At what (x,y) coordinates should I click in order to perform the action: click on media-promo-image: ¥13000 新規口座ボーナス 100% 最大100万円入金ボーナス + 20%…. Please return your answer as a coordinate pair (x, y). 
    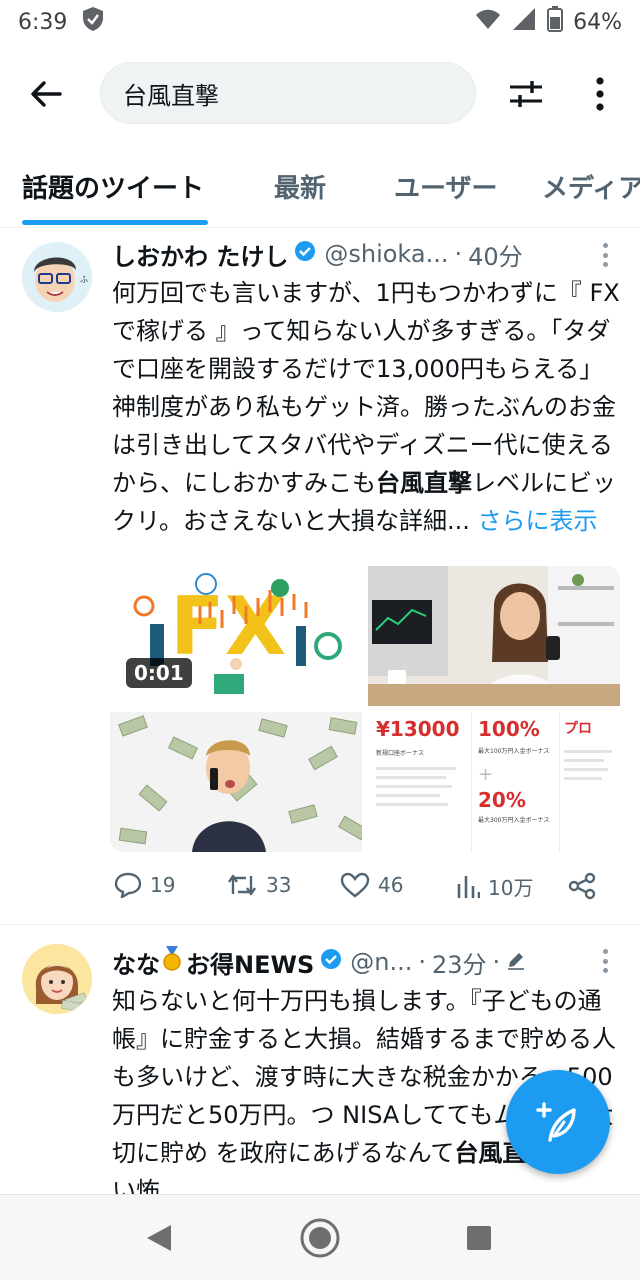
    Looking at the image, I should click on (494, 782).